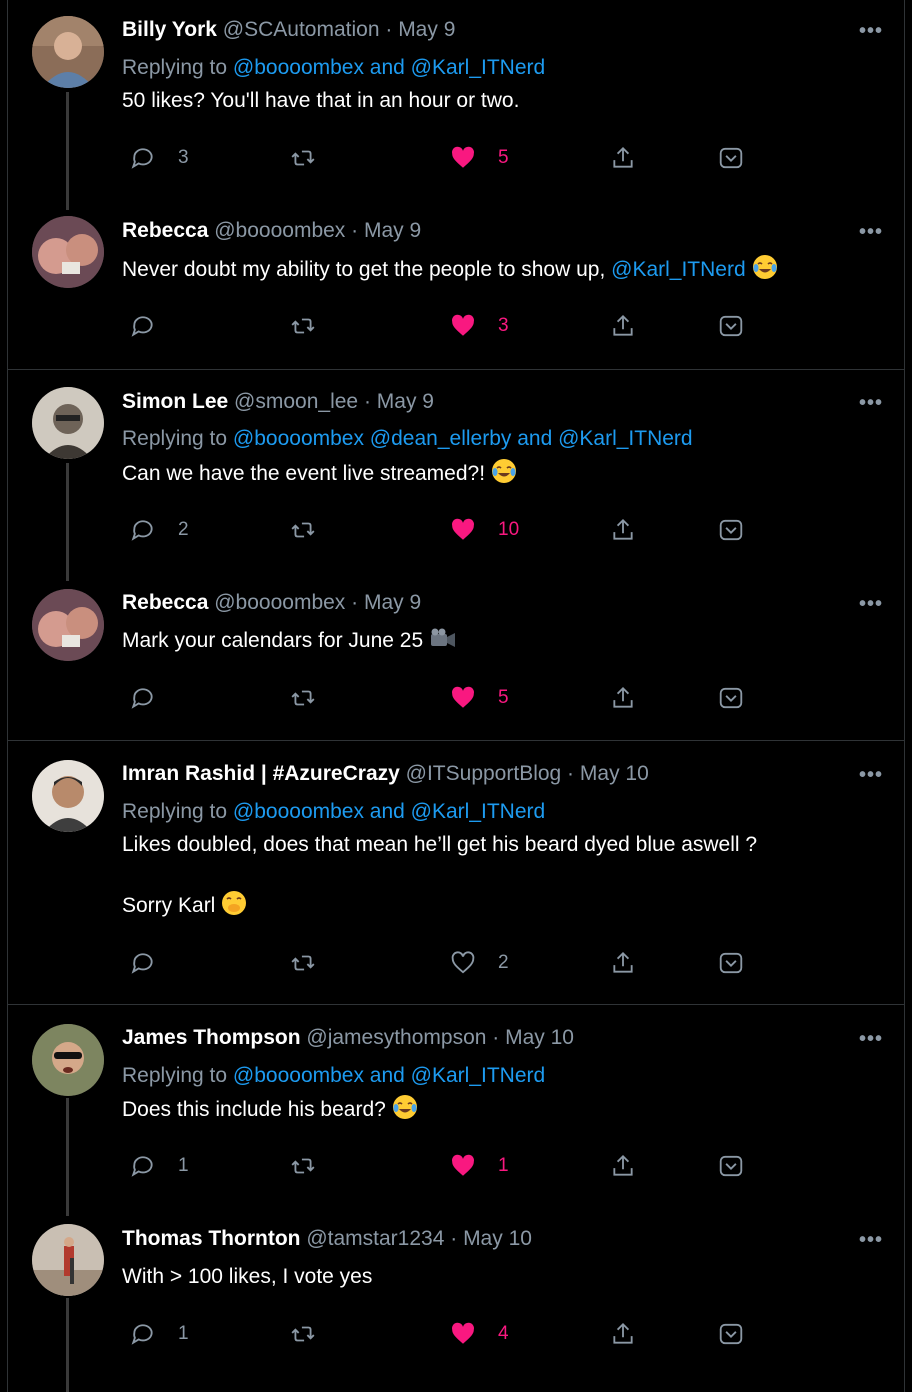  I want to click on hand-over-mouth-emoji, so click(234, 903).